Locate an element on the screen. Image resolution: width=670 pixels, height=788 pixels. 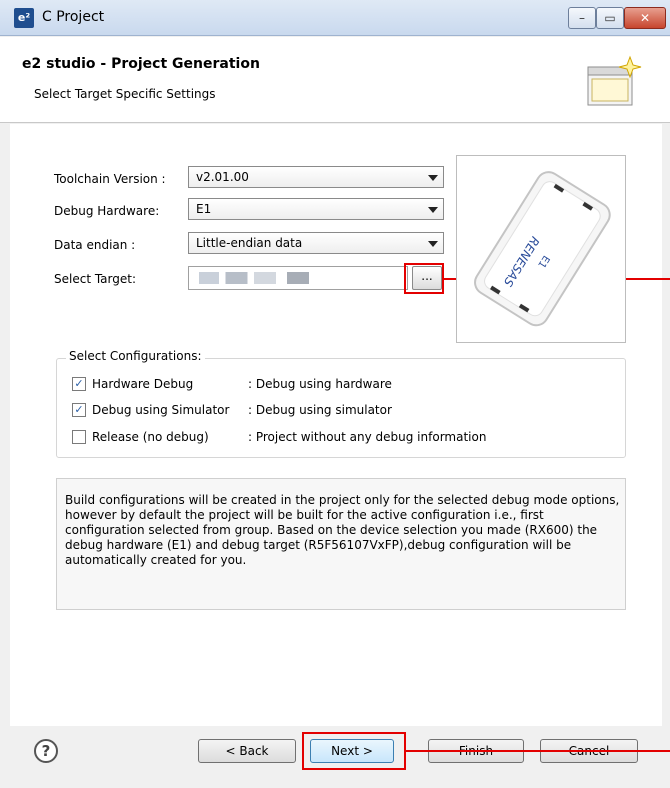
maximize-button: ▭ is located at coordinates (610, 18).